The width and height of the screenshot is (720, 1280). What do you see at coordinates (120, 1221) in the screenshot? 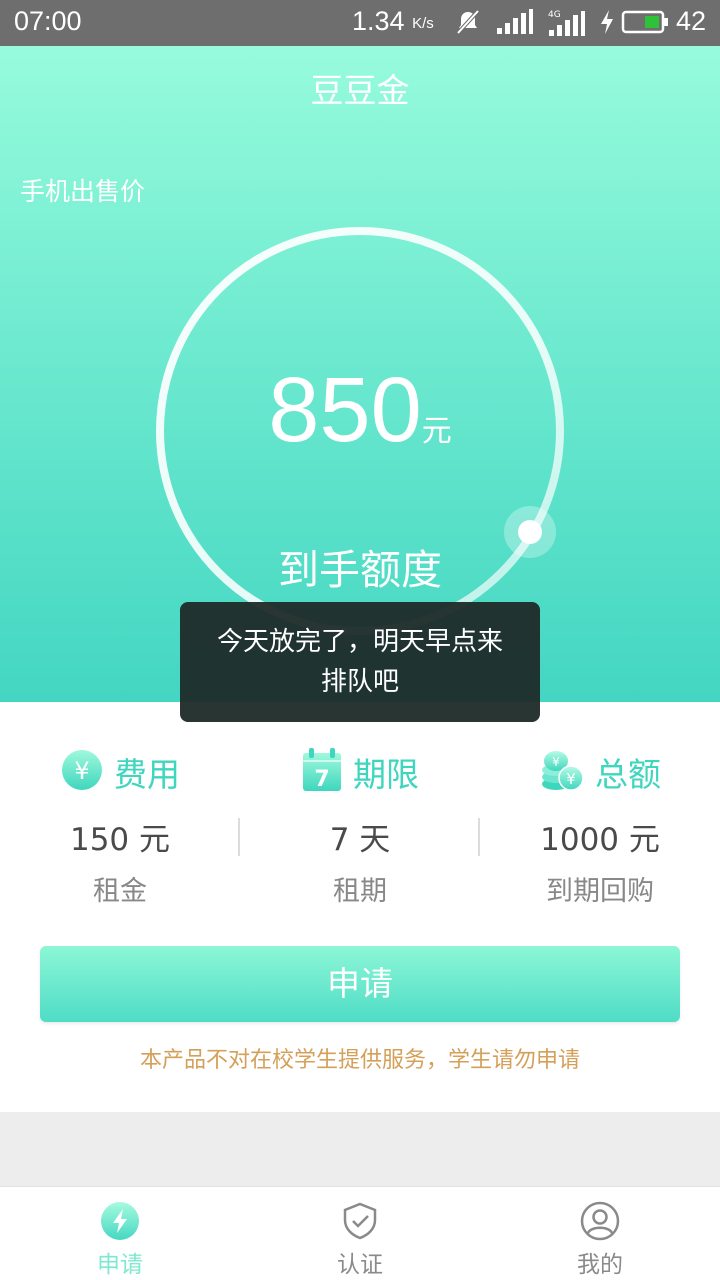
I see `lightning-icon` at bounding box center [120, 1221].